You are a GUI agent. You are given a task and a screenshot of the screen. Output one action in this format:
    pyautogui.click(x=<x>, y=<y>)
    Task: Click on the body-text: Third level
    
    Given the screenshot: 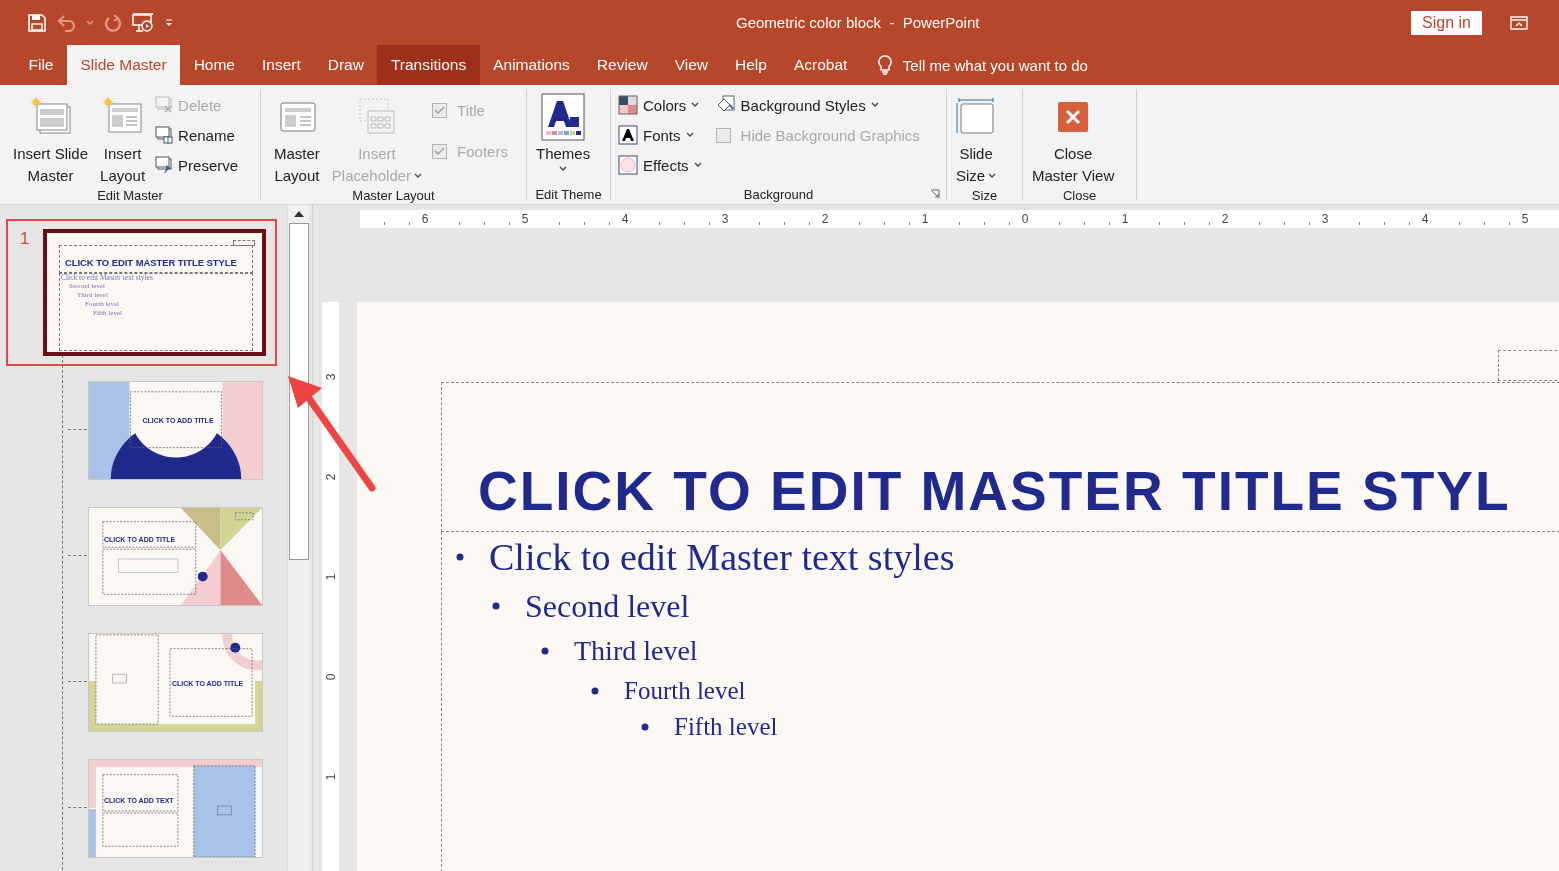 What is the action you would take?
    pyautogui.click(x=636, y=651)
    